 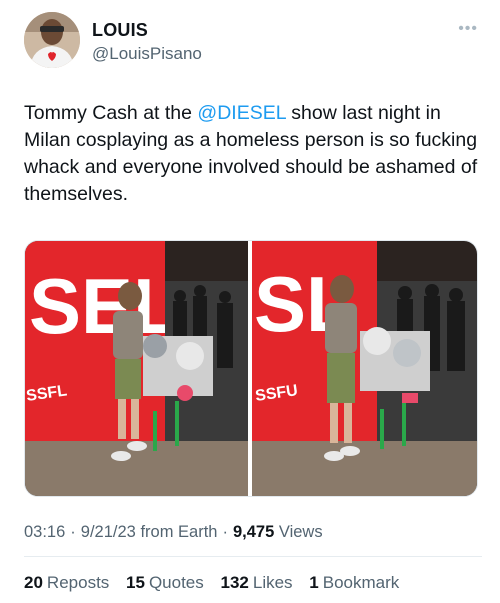 What do you see at coordinates (272, 582) in the screenshot?
I see `likes-label: Likes` at bounding box center [272, 582].